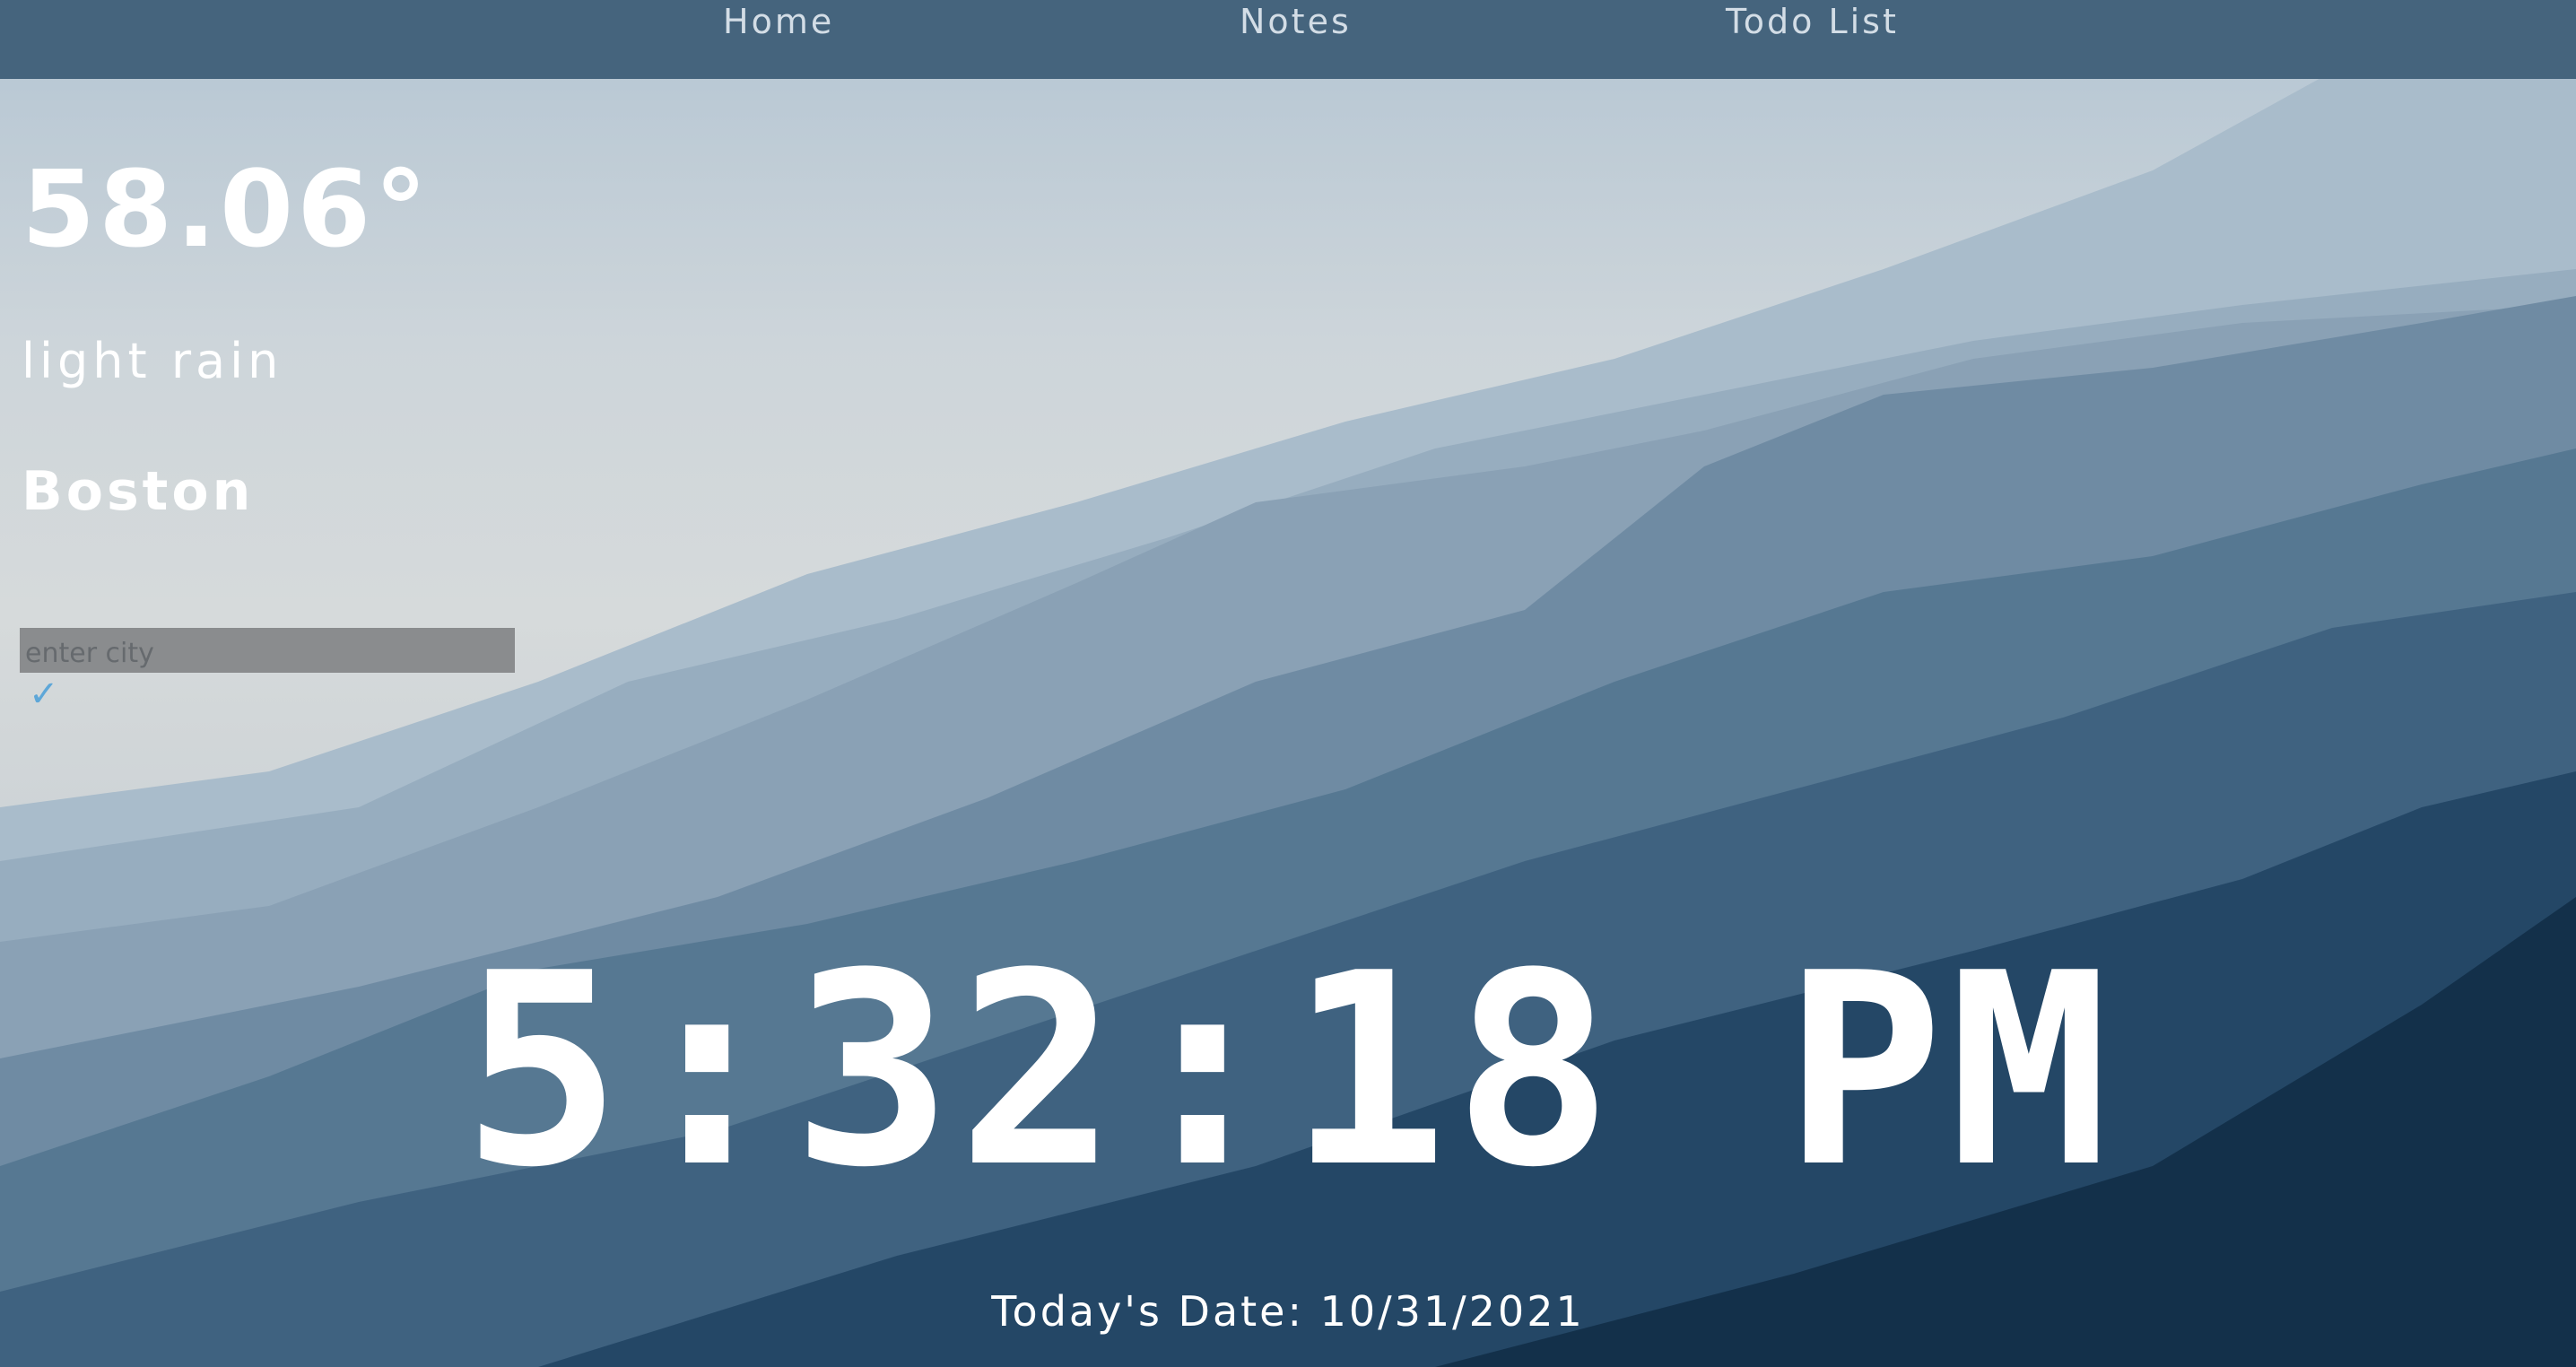 The width and height of the screenshot is (2576, 1367). Describe the element at coordinates (778, 21) in the screenshot. I see `nav-link-home: Home` at that location.